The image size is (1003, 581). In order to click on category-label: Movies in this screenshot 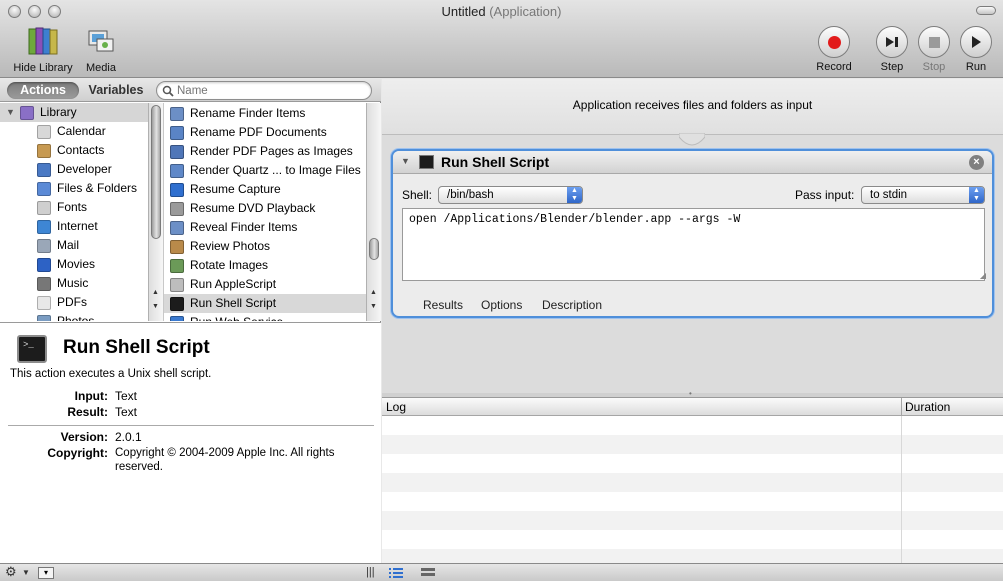, I will do `click(76, 264)`.